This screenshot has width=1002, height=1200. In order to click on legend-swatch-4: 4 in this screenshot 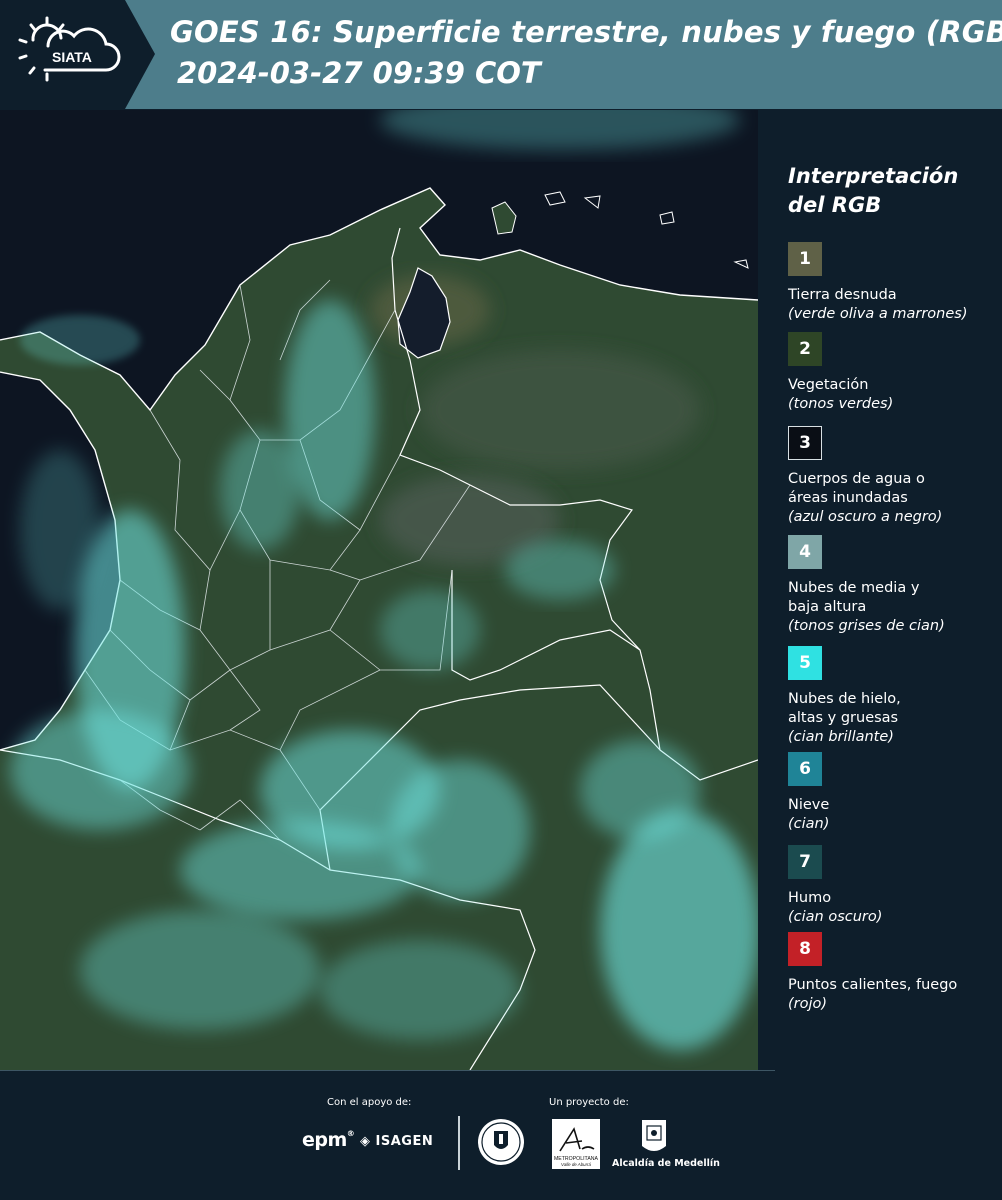, I will do `click(805, 552)`.